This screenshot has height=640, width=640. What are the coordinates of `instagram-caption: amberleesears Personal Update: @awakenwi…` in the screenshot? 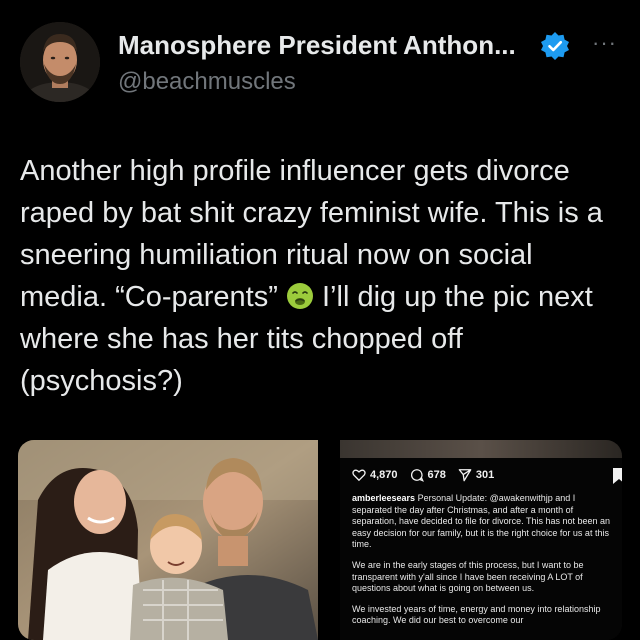 It's located at (483, 564).